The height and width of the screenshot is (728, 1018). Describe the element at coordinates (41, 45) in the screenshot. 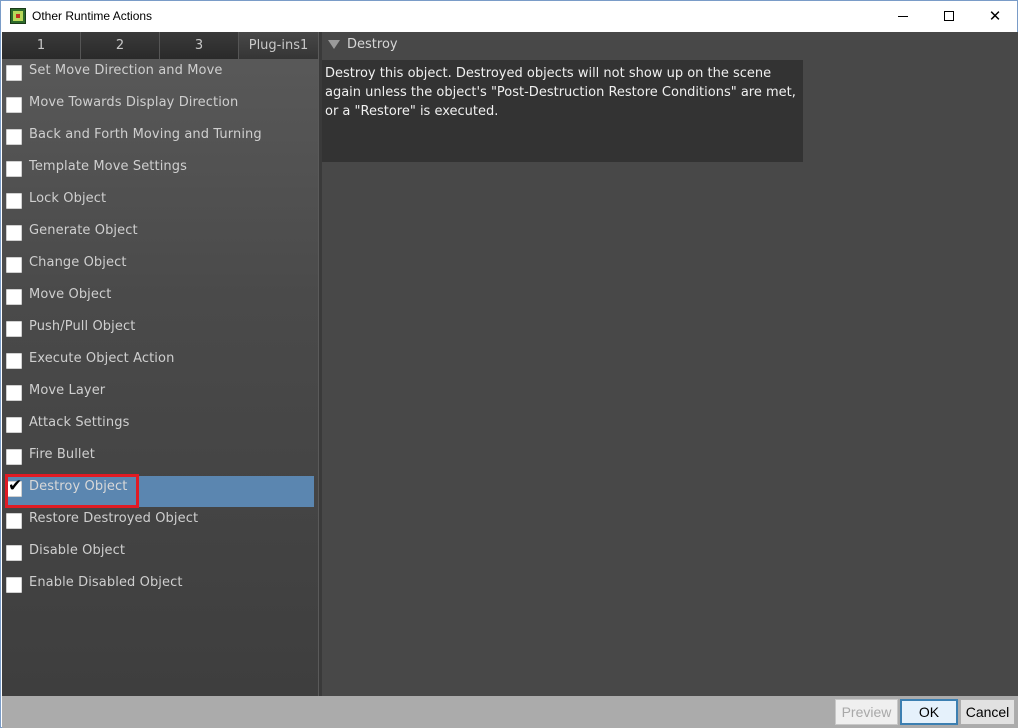

I see `tab-1: 1` at that location.